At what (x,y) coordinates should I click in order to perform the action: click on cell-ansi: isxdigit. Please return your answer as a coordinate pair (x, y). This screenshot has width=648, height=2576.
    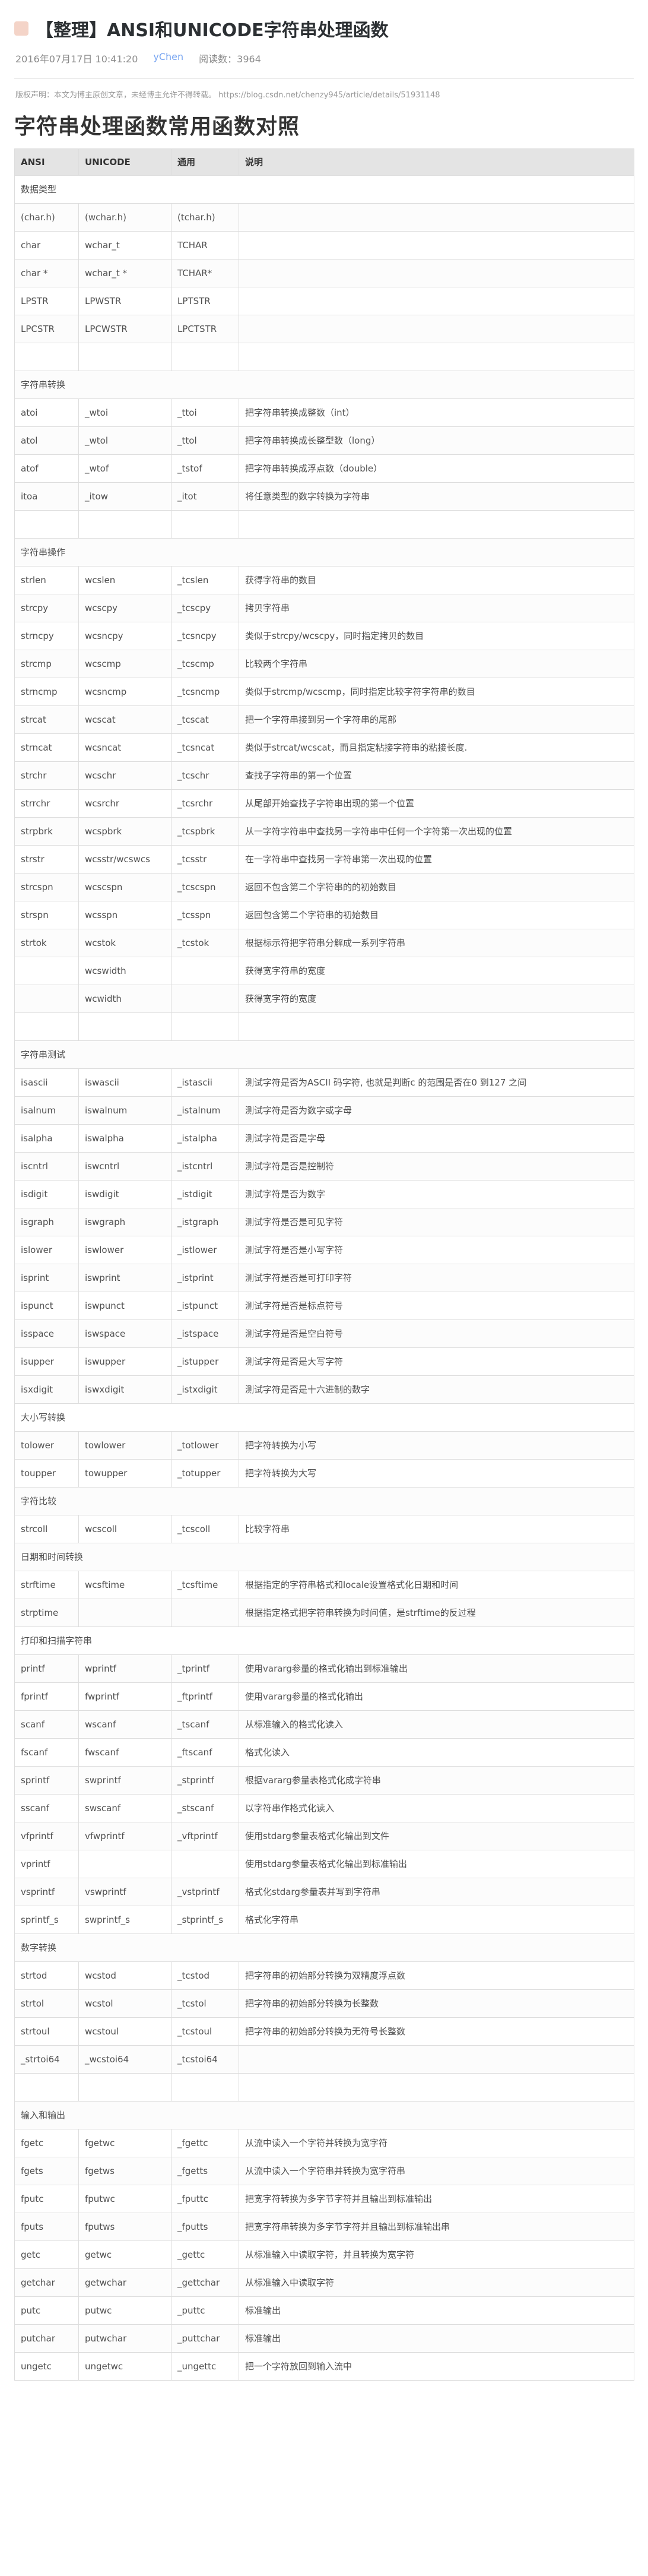
    Looking at the image, I should click on (46, 1389).